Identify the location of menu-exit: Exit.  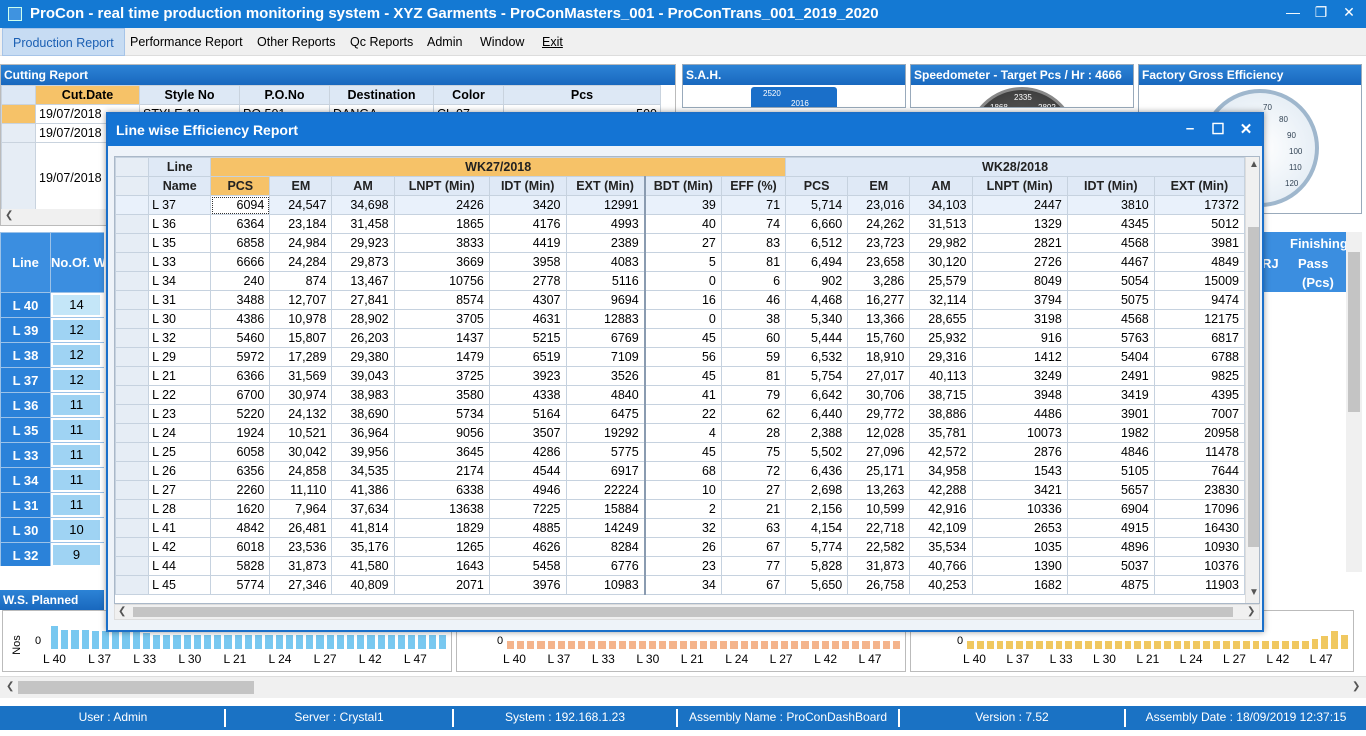
(552, 42).